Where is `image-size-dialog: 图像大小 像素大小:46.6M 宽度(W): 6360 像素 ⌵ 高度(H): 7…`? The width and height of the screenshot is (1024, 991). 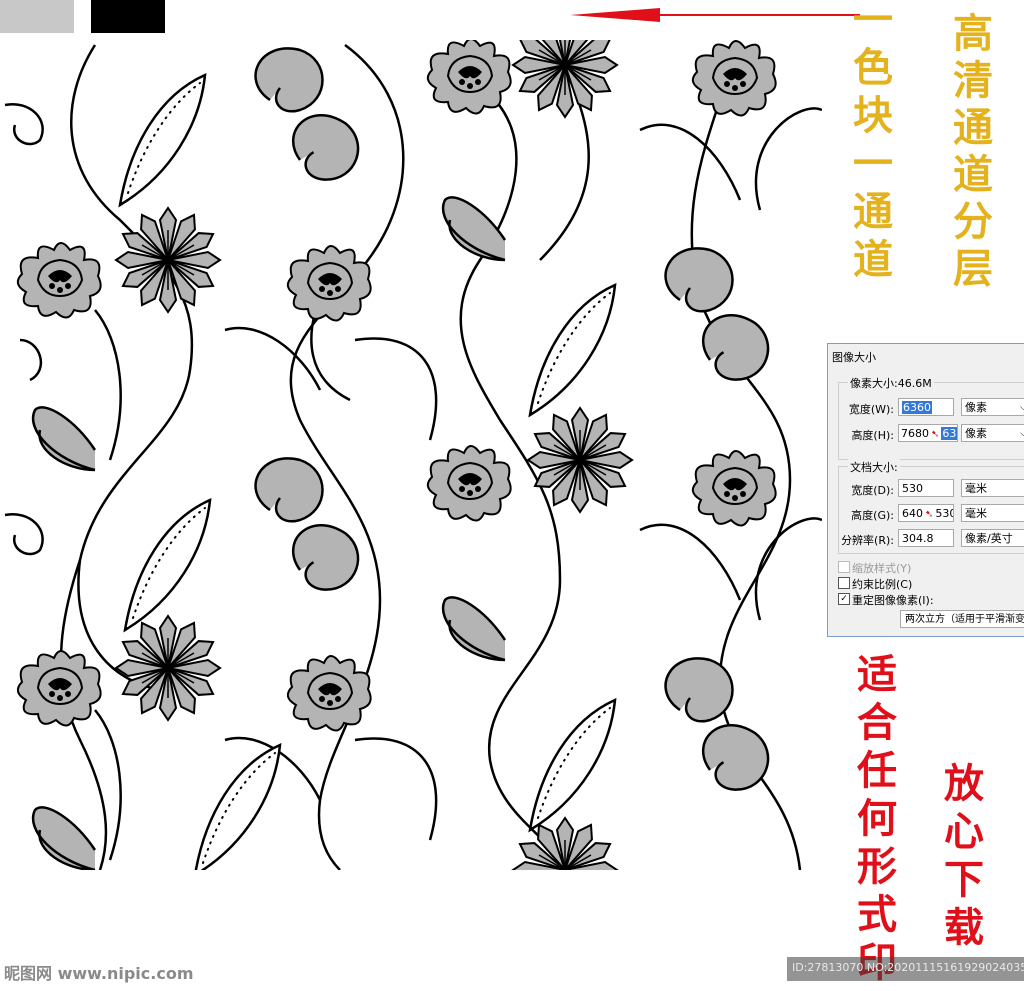 image-size-dialog: 图像大小 像素大小:46.6M 宽度(W): 6360 像素 ⌵ 高度(H): 7… is located at coordinates (925, 490).